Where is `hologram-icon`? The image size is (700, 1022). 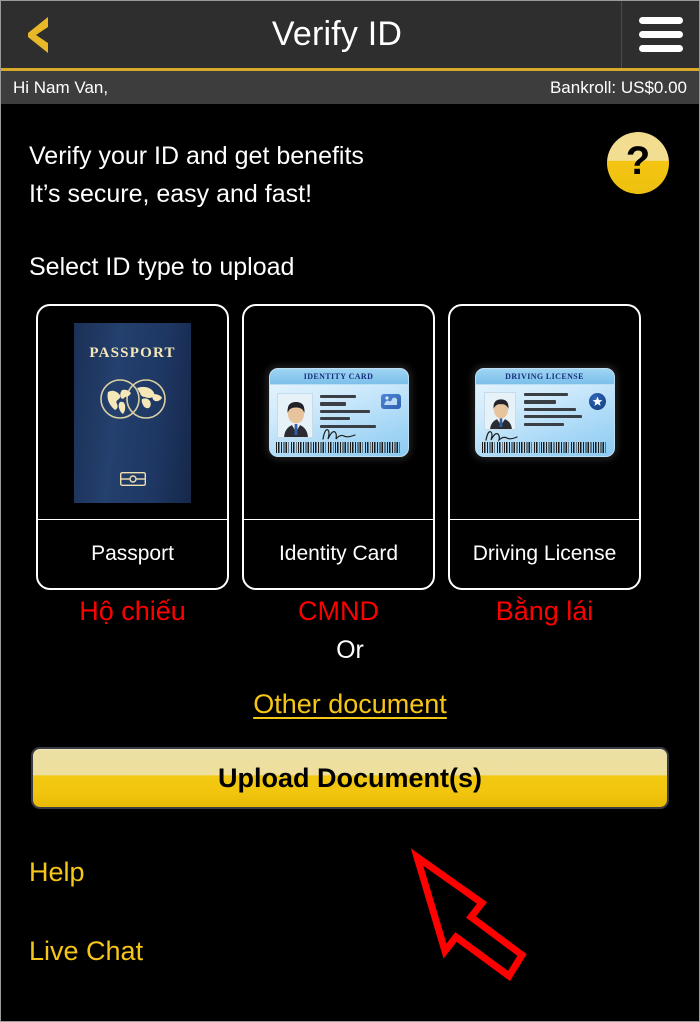
hologram-icon is located at coordinates (390, 401).